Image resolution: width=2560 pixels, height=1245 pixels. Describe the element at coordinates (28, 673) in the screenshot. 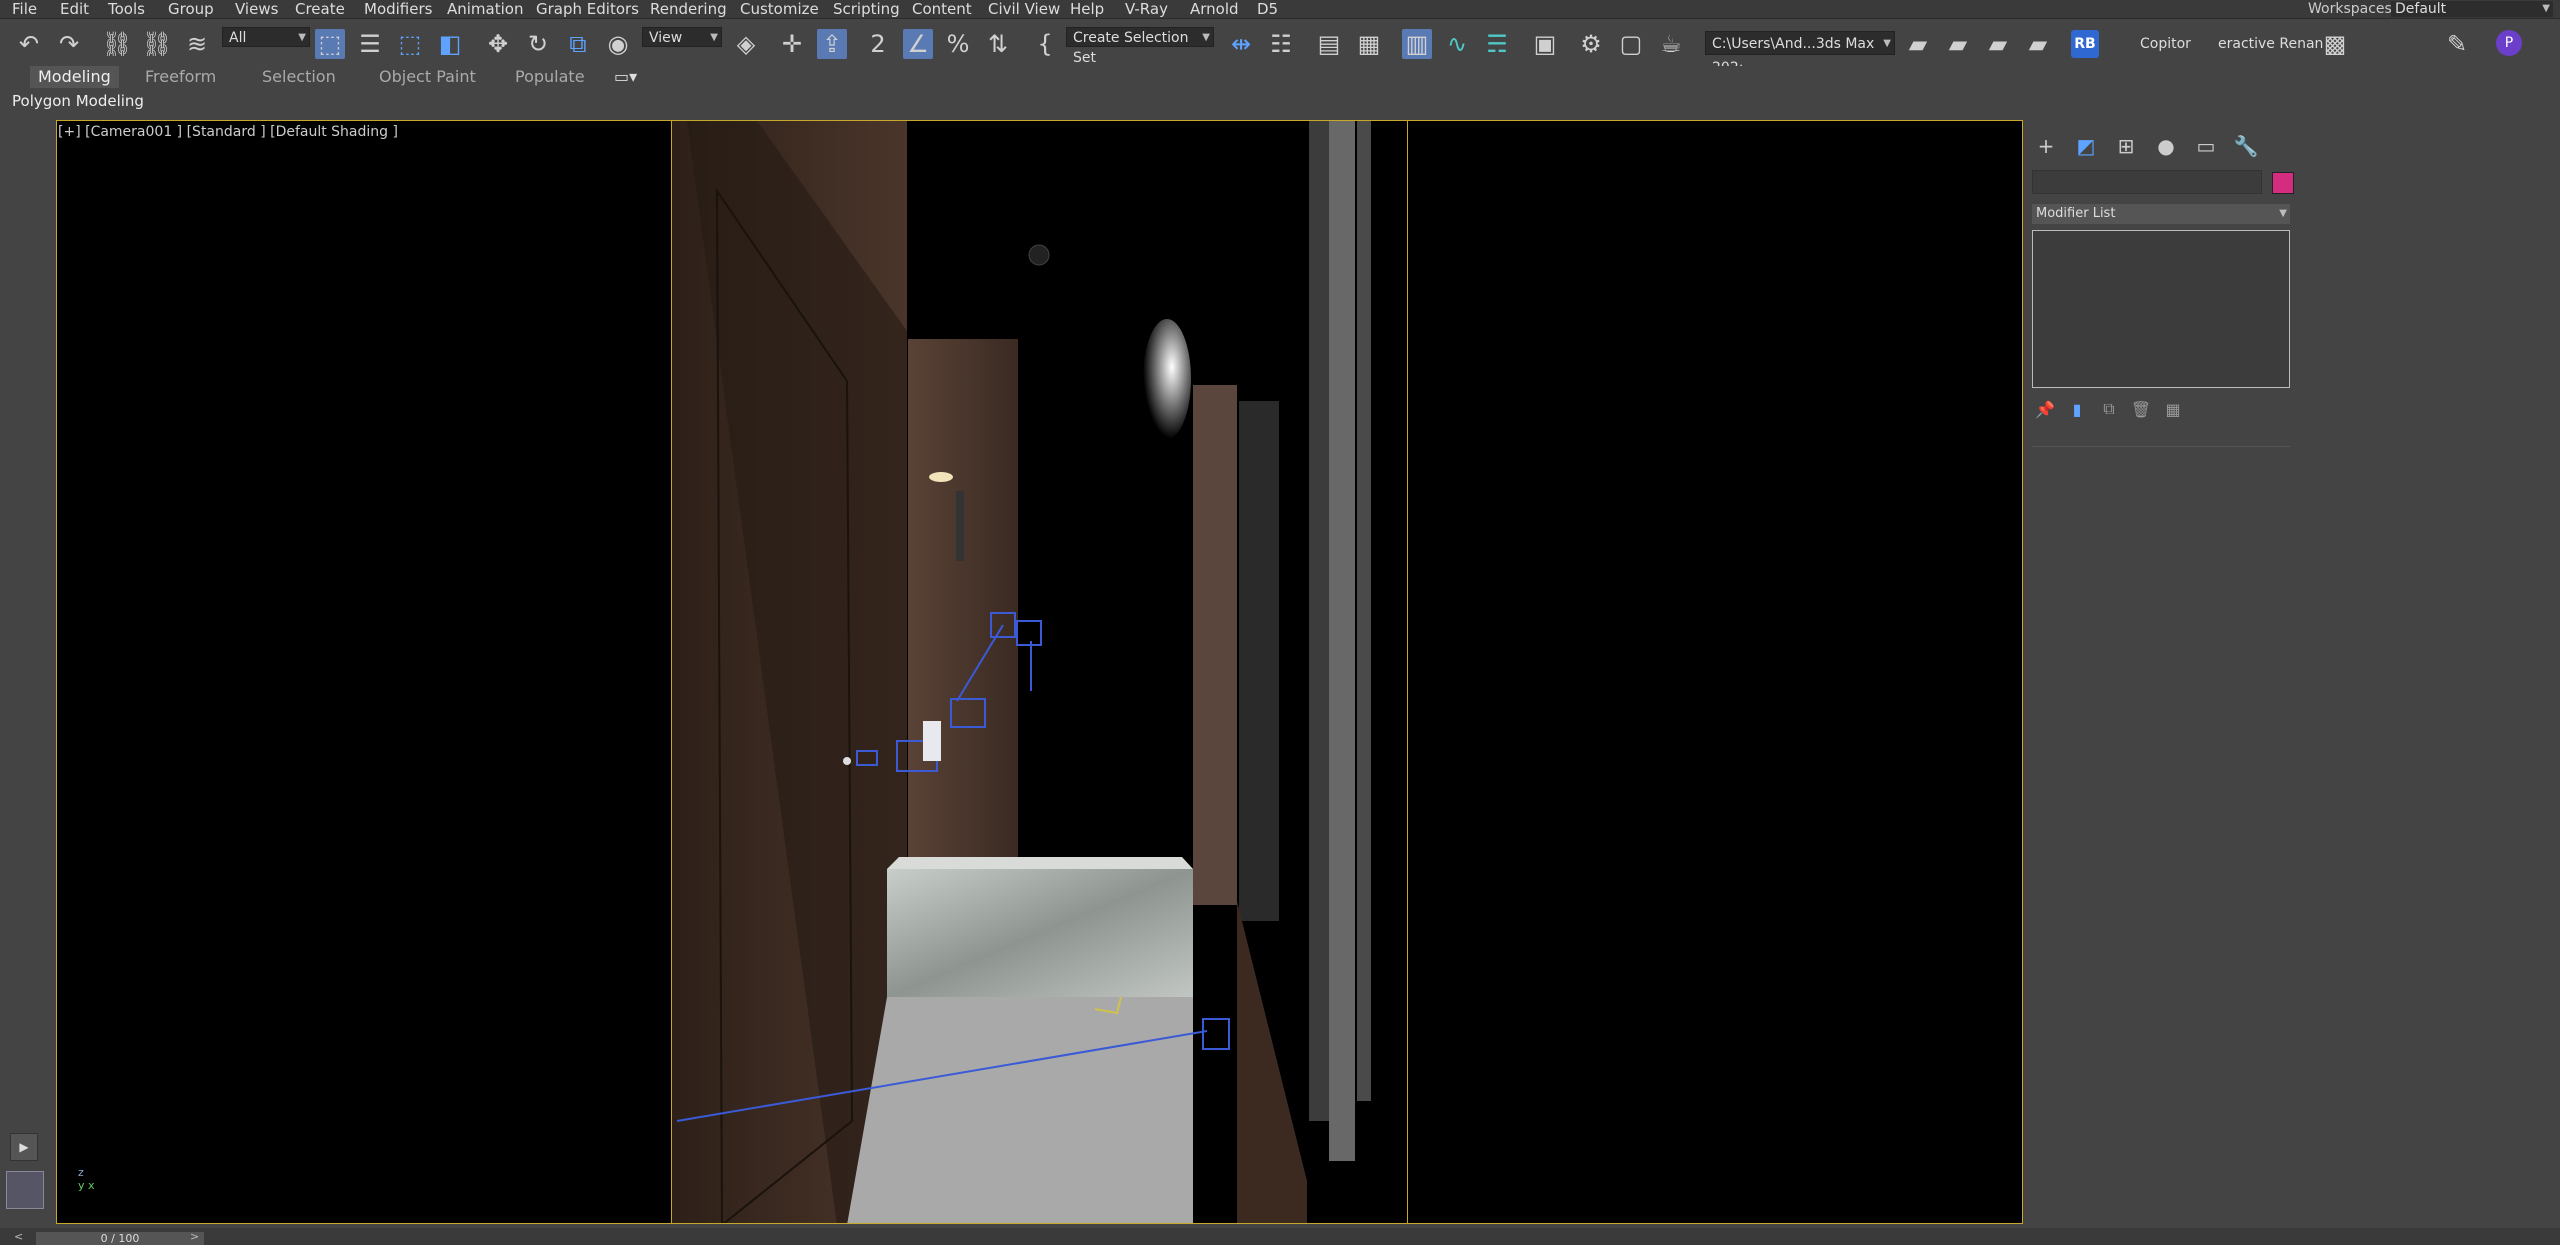

I see `left-strip` at that location.